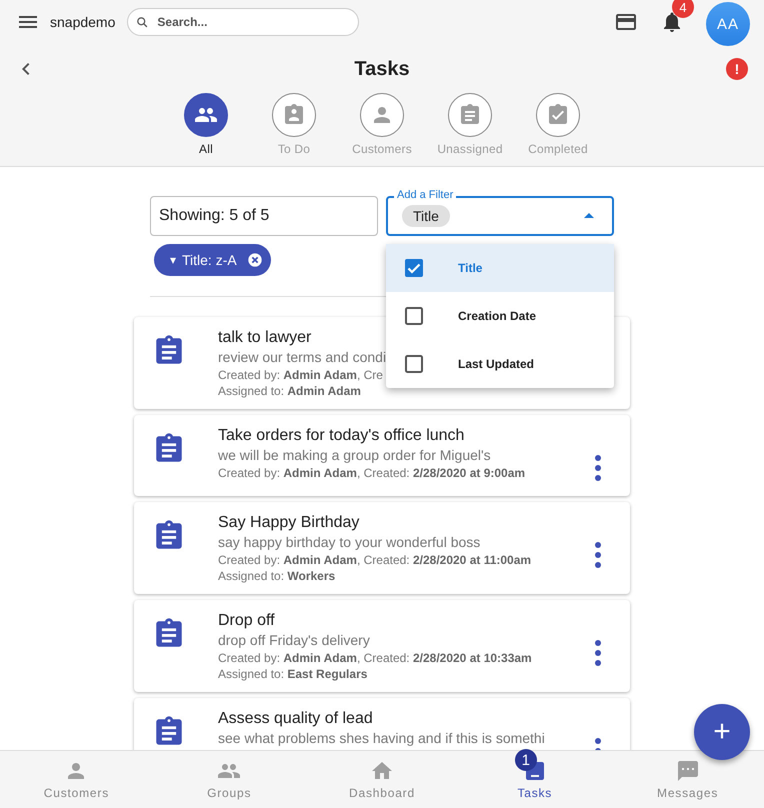 The width and height of the screenshot is (764, 808). What do you see at coordinates (382, 724) in the screenshot?
I see `task-card: Assess quality of lead see what problems shes having and if this is somethi` at bounding box center [382, 724].